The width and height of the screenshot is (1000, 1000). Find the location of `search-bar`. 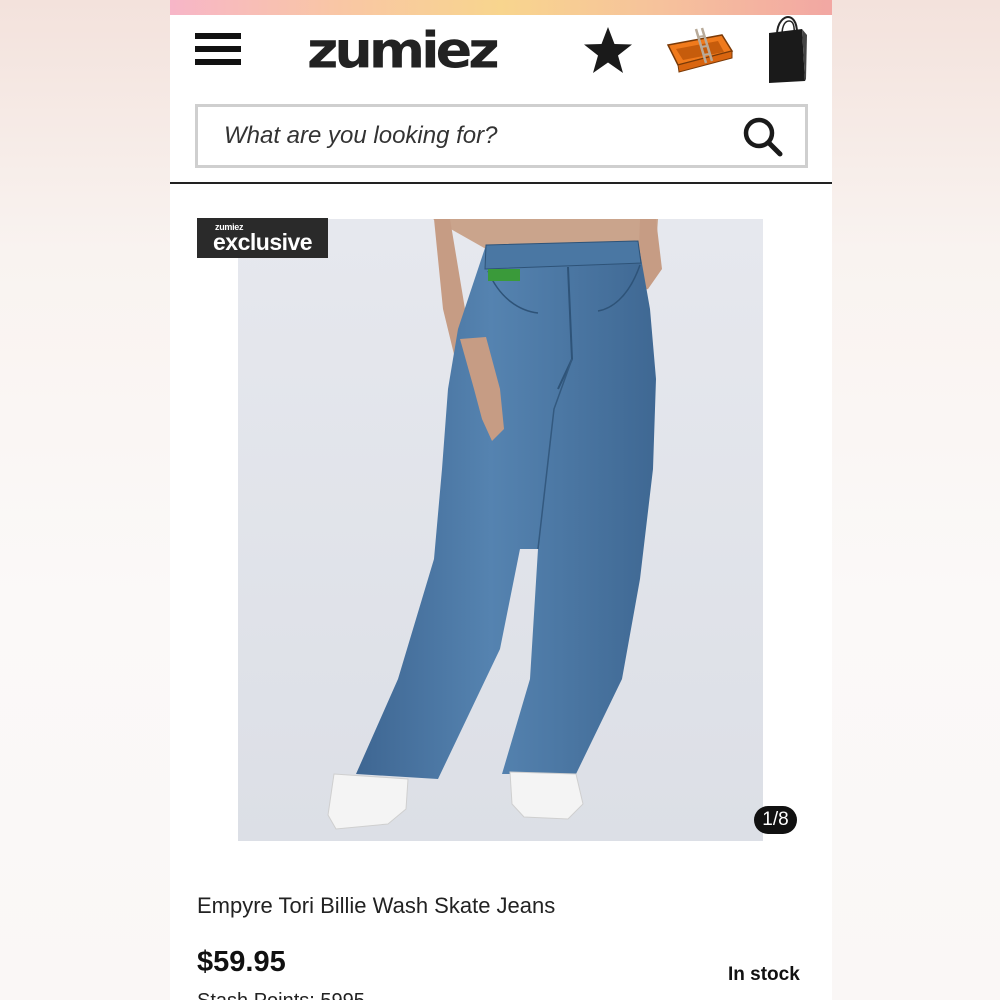

search-bar is located at coordinates (501, 136).